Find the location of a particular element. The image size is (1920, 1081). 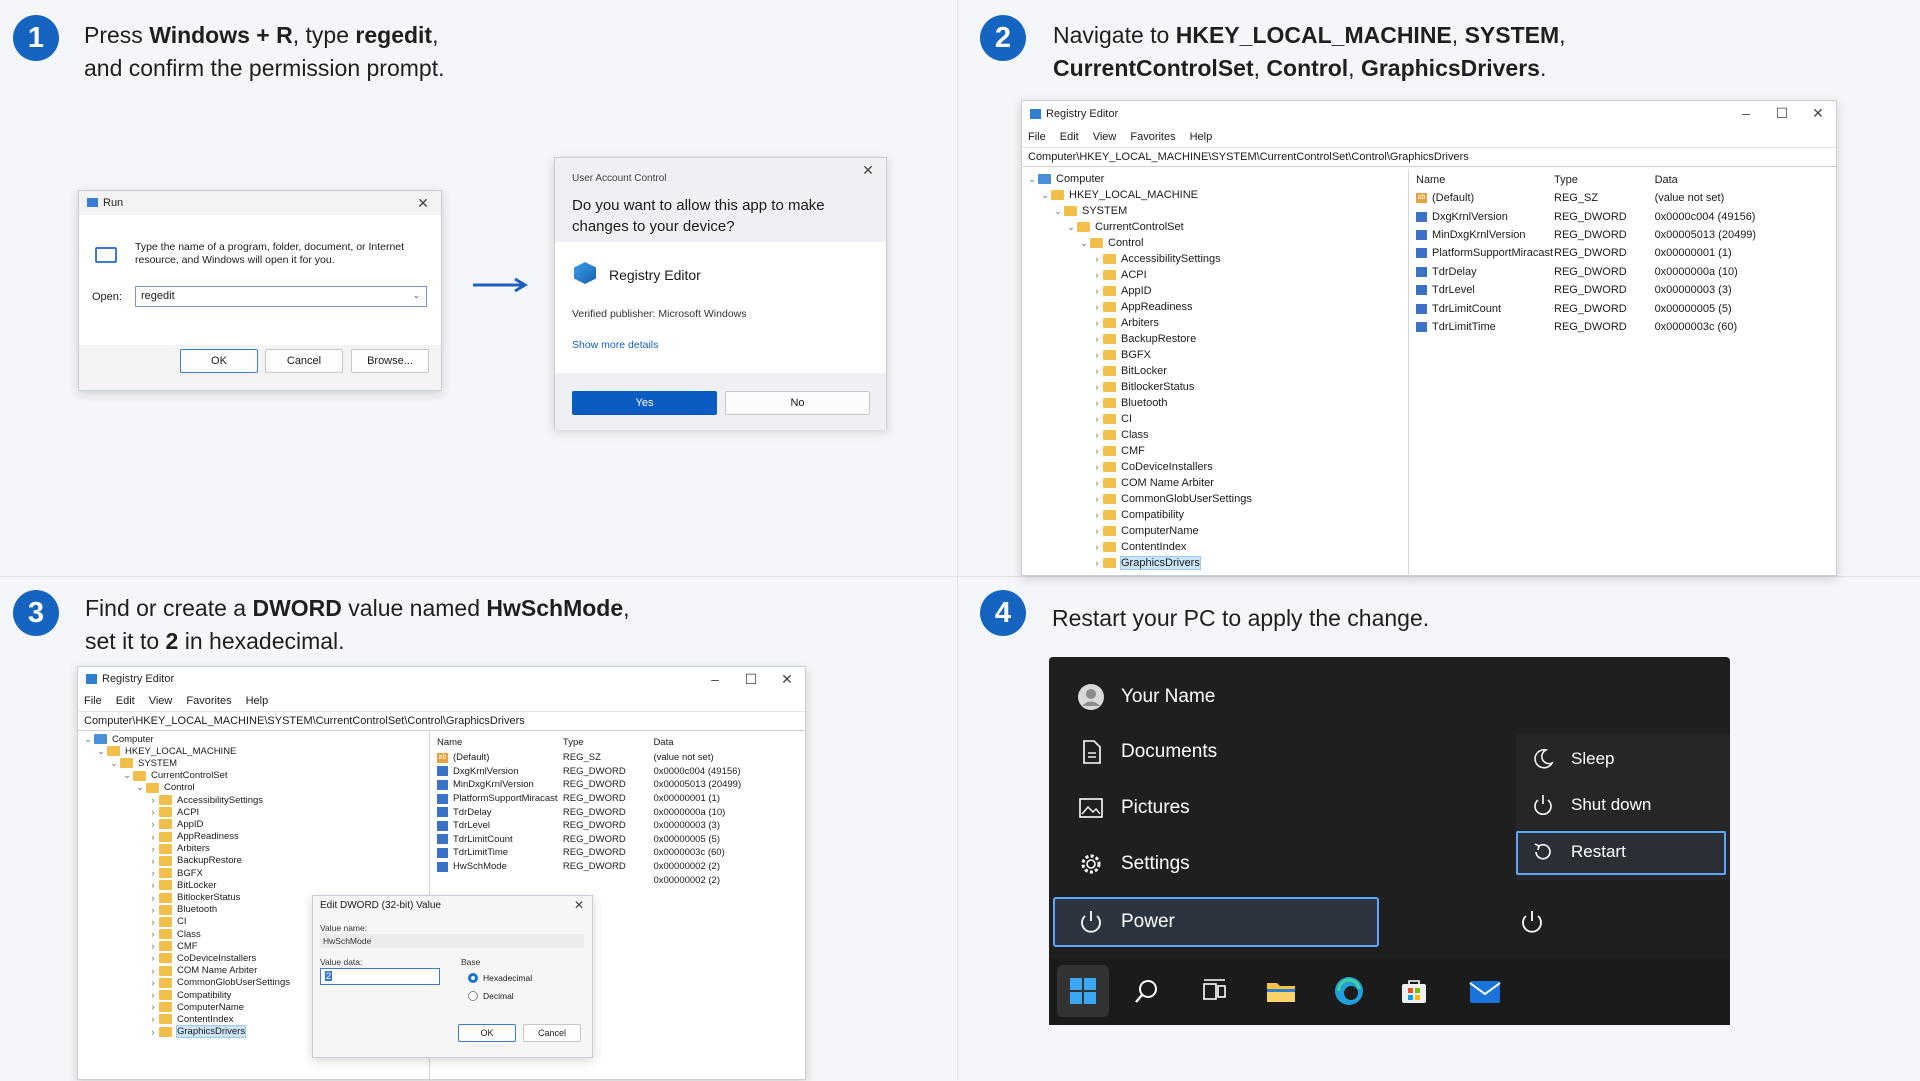

ok-button: OK is located at coordinates (487, 1033).